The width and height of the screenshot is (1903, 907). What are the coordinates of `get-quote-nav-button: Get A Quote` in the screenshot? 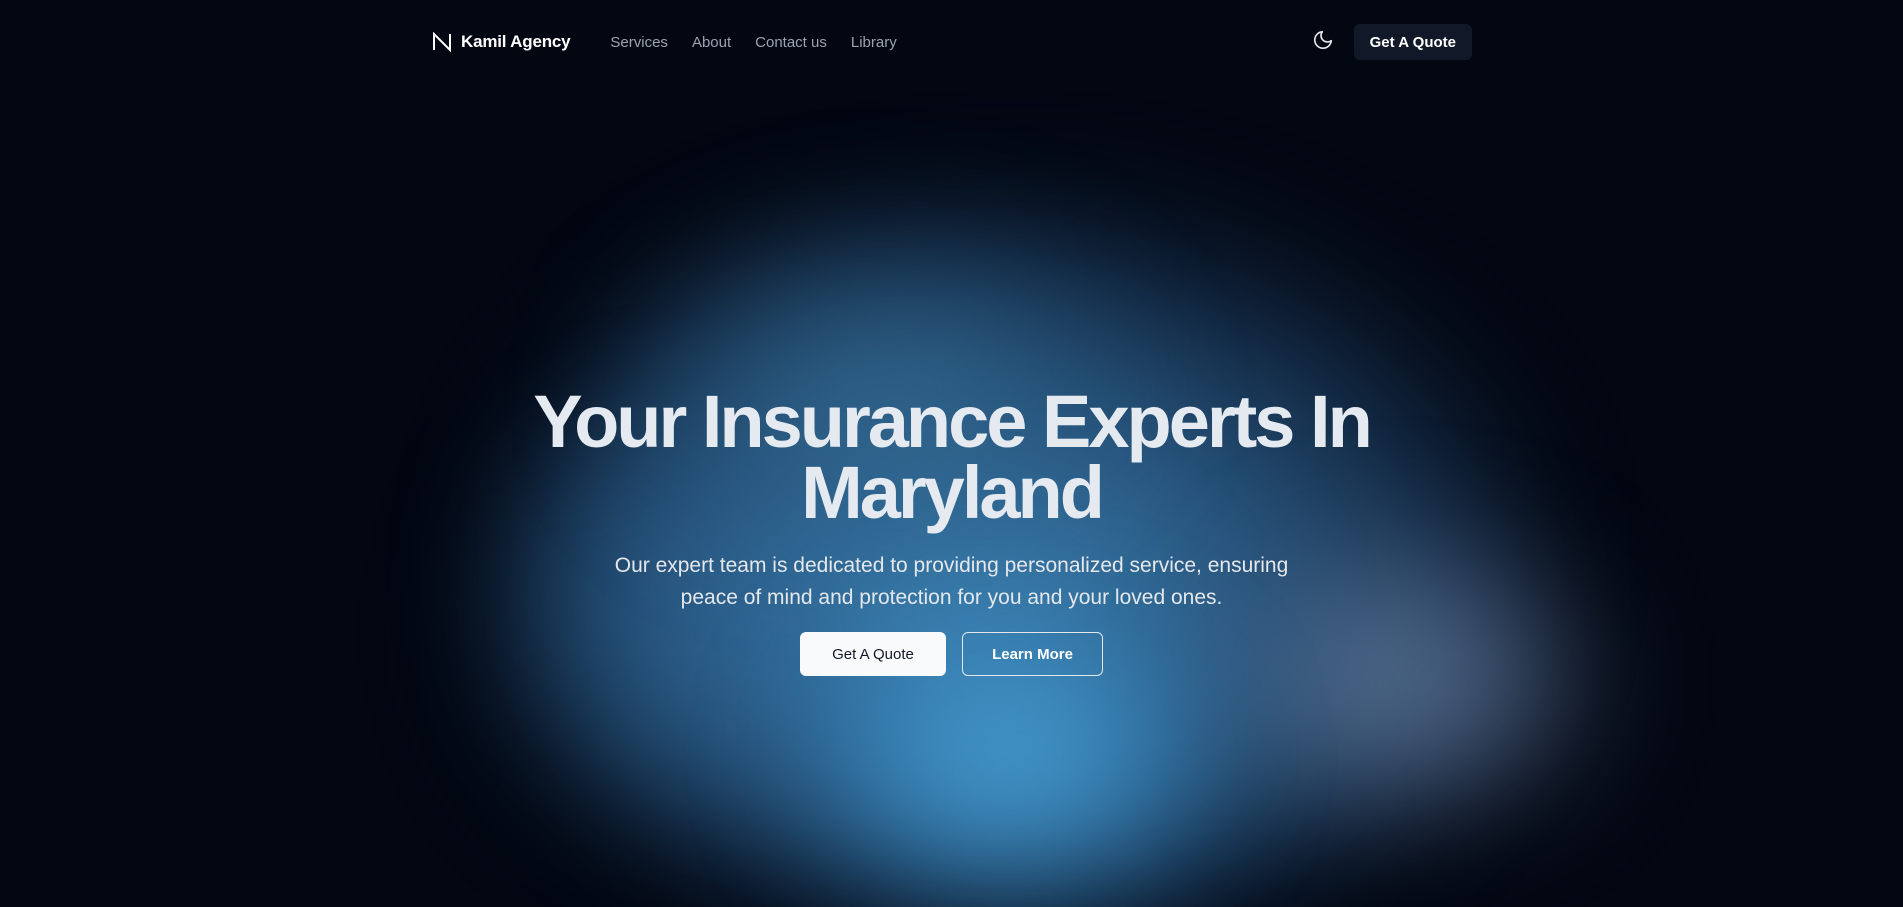 It's located at (1412, 42).